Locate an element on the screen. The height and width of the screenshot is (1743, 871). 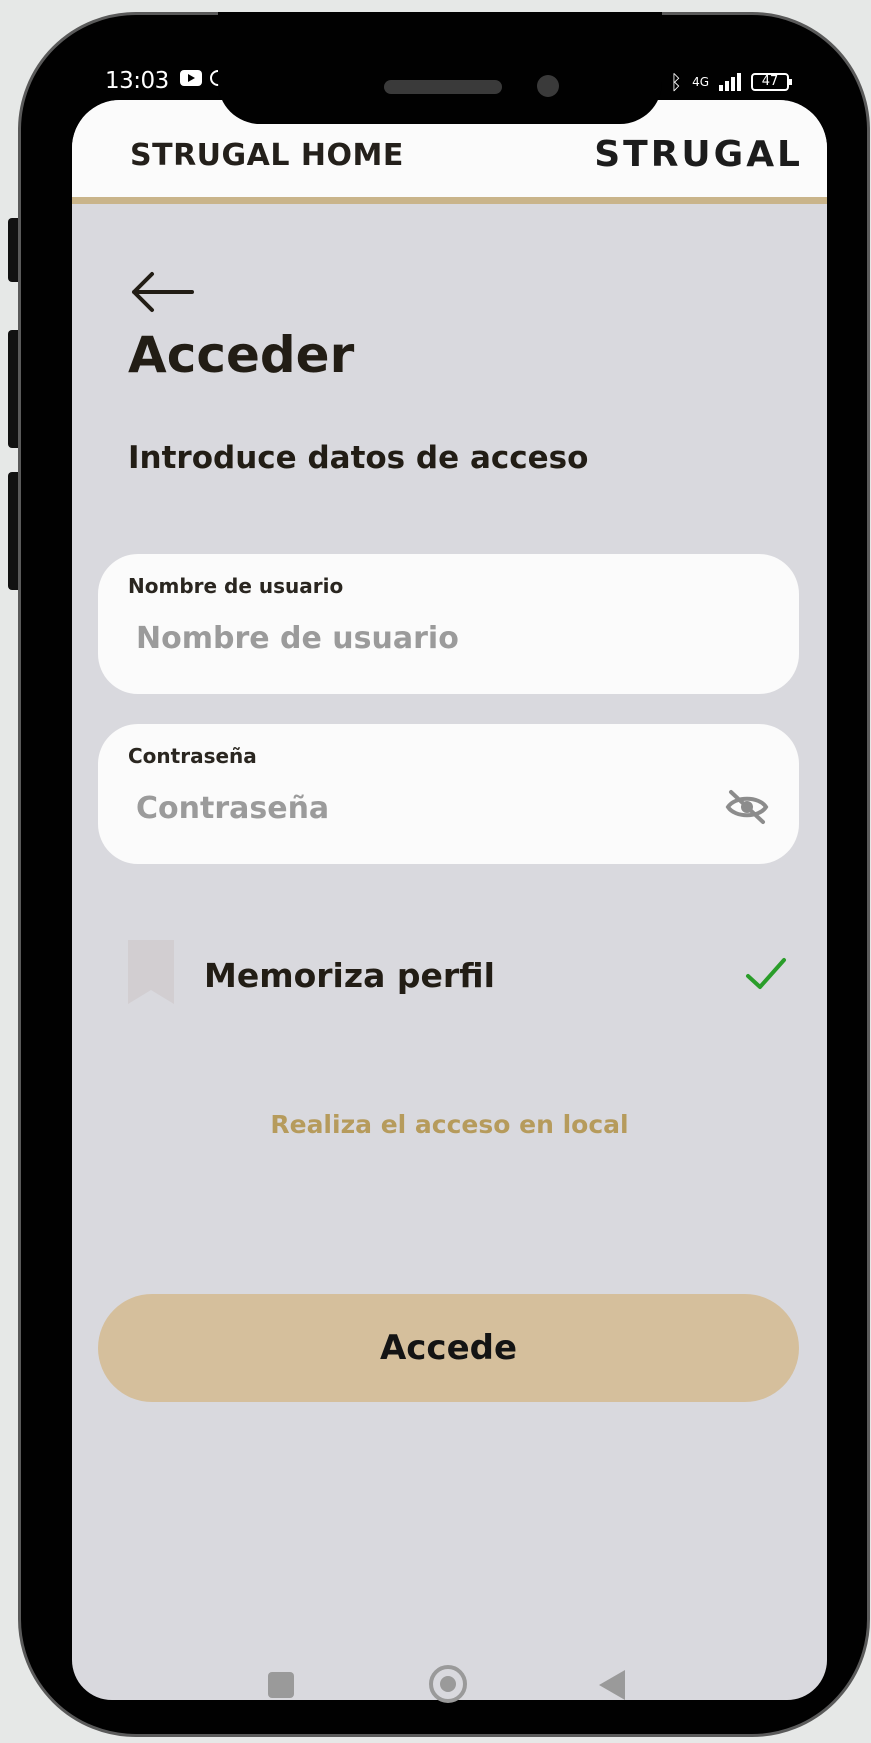
system-navigation-bar is located at coordinates (449, 1675).